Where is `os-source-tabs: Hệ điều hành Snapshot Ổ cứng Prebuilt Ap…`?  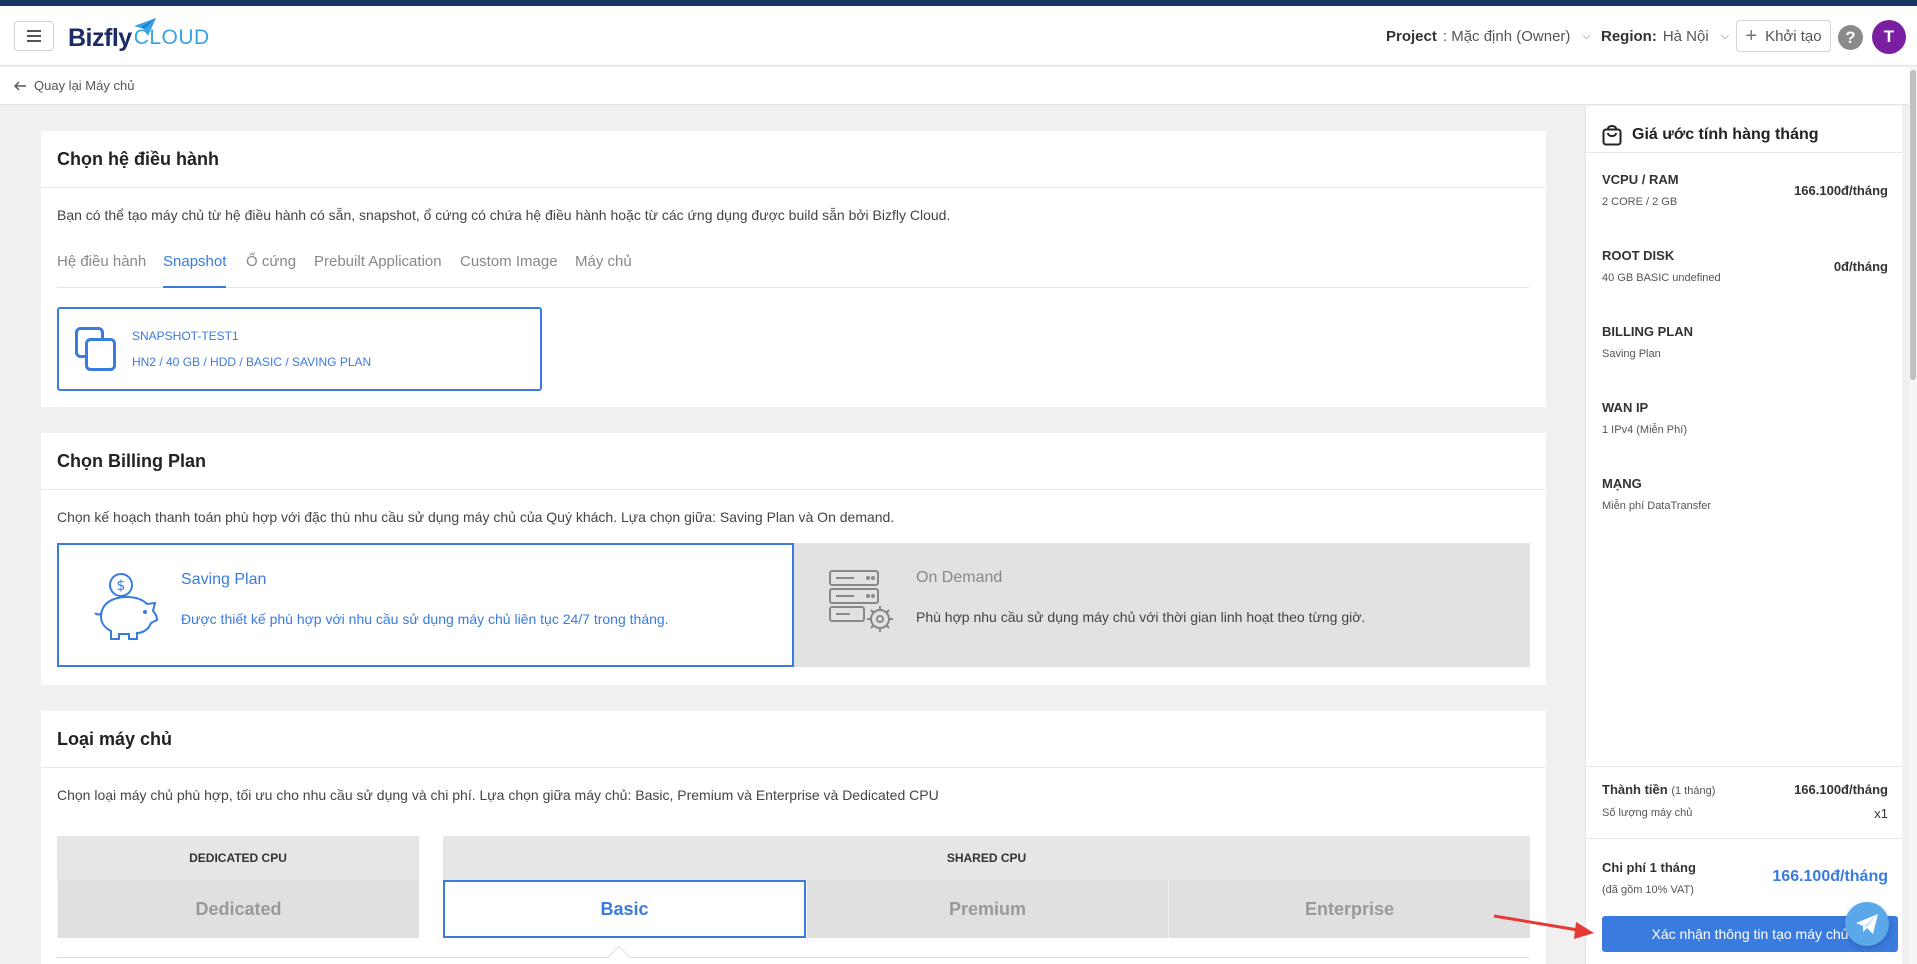 os-source-tabs: Hệ điều hành Snapshot Ổ cứng Prebuilt Ap… is located at coordinates (793, 269).